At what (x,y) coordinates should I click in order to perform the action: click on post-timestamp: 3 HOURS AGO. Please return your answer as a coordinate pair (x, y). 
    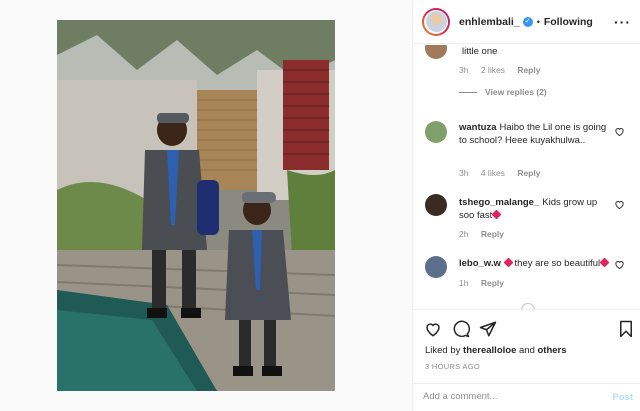
    Looking at the image, I should click on (452, 366).